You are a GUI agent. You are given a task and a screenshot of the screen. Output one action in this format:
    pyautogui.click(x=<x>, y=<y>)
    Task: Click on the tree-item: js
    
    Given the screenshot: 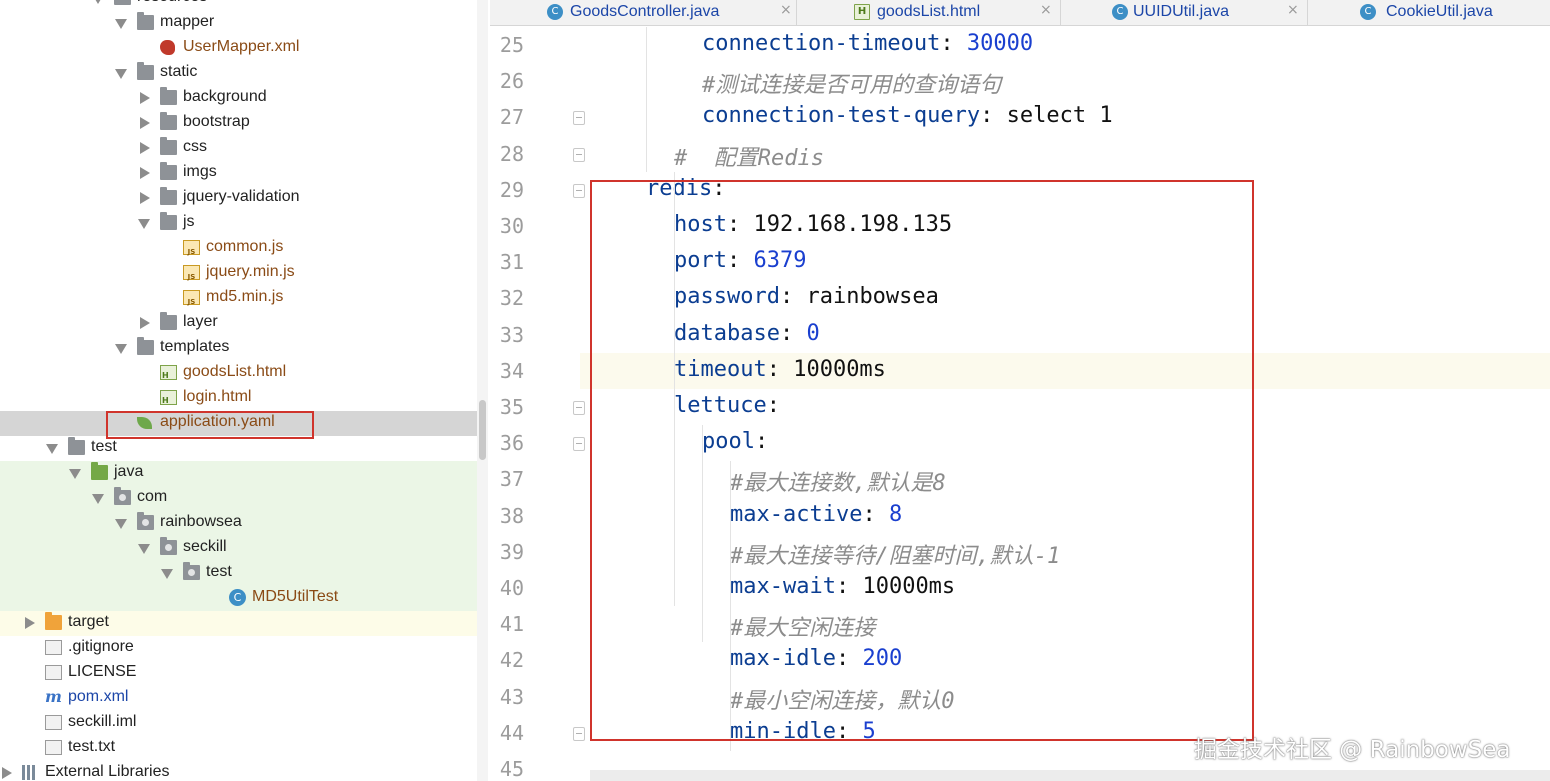 What is the action you would take?
    pyautogui.click(x=244, y=223)
    